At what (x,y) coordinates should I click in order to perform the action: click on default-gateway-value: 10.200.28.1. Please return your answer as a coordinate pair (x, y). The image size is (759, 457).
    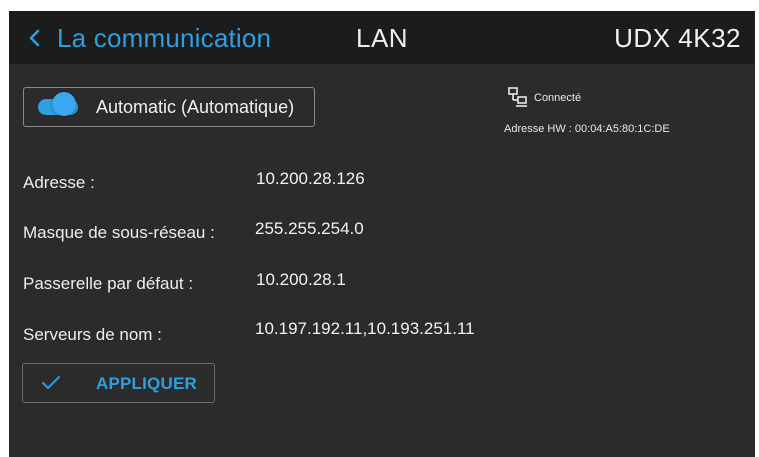
    Looking at the image, I should click on (301, 279).